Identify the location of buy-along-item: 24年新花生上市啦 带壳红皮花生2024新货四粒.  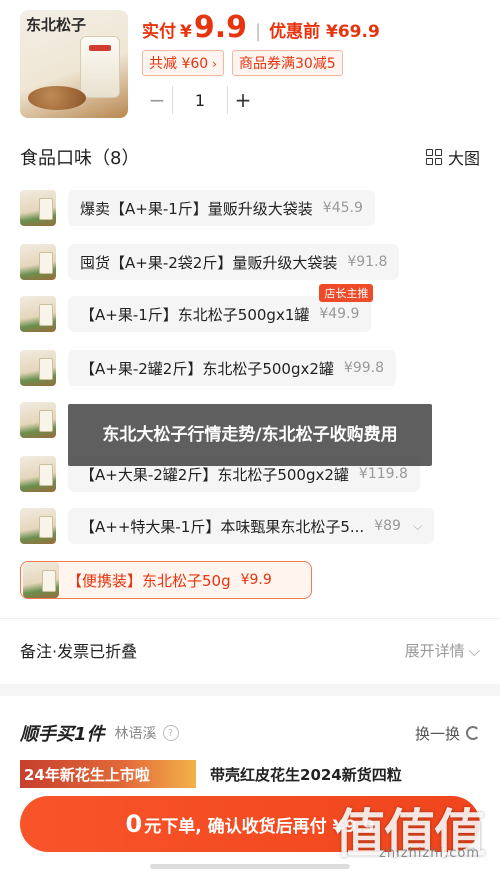
(250, 774).